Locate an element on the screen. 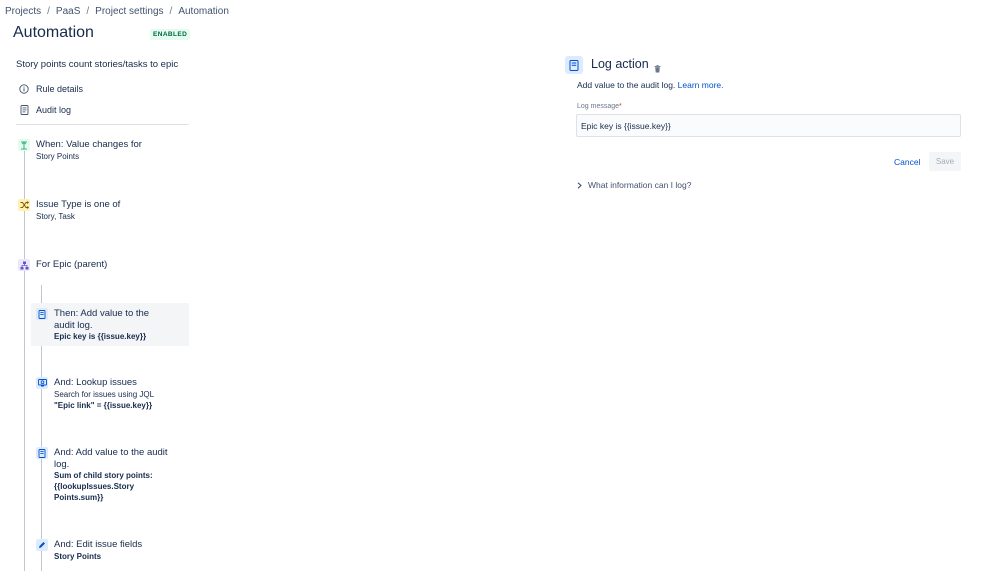 This screenshot has height=571, width=998. action-detail: Points.sum}} is located at coordinates (79, 497).